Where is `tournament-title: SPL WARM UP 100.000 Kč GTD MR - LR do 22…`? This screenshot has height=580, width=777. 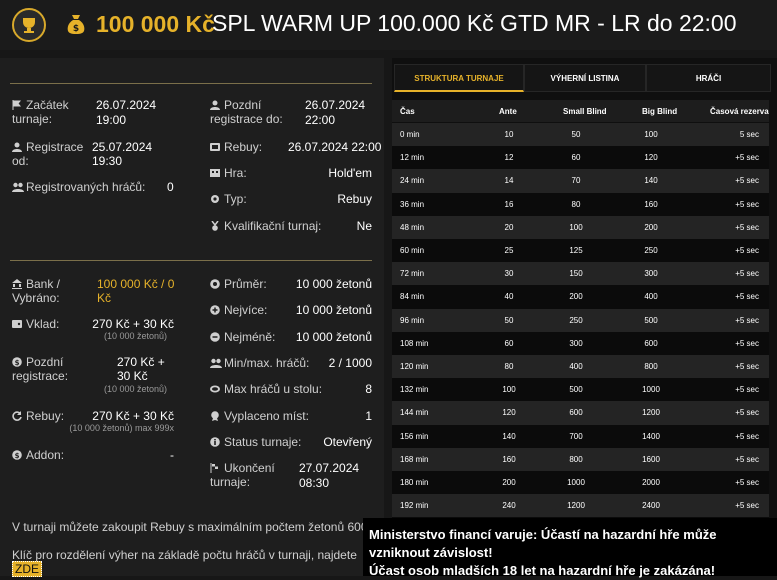
tournament-title: SPL WARM UP 100.000 Kč GTD MR - LR do 22… is located at coordinates (474, 23).